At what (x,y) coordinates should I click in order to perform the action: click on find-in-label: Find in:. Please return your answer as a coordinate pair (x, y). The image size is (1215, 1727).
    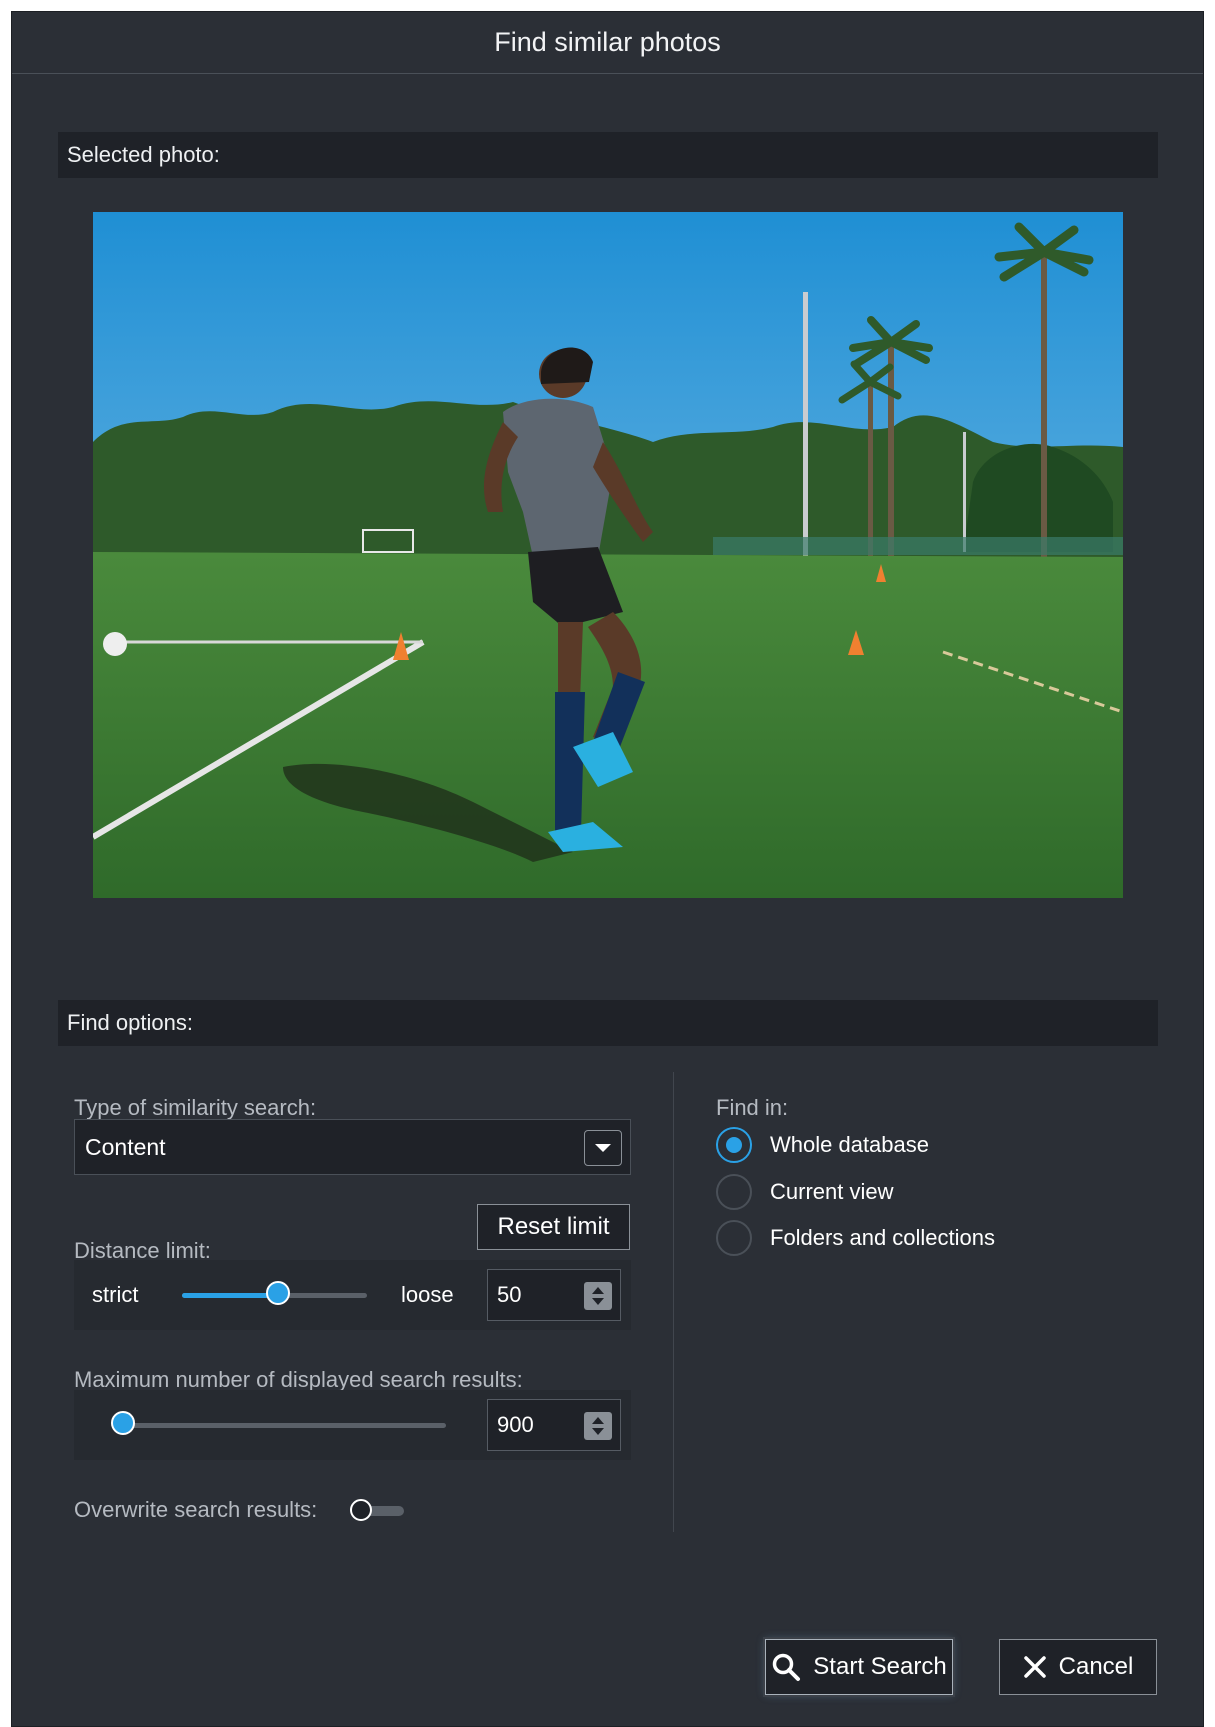
    Looking at the image, I should click on (752, 1107).